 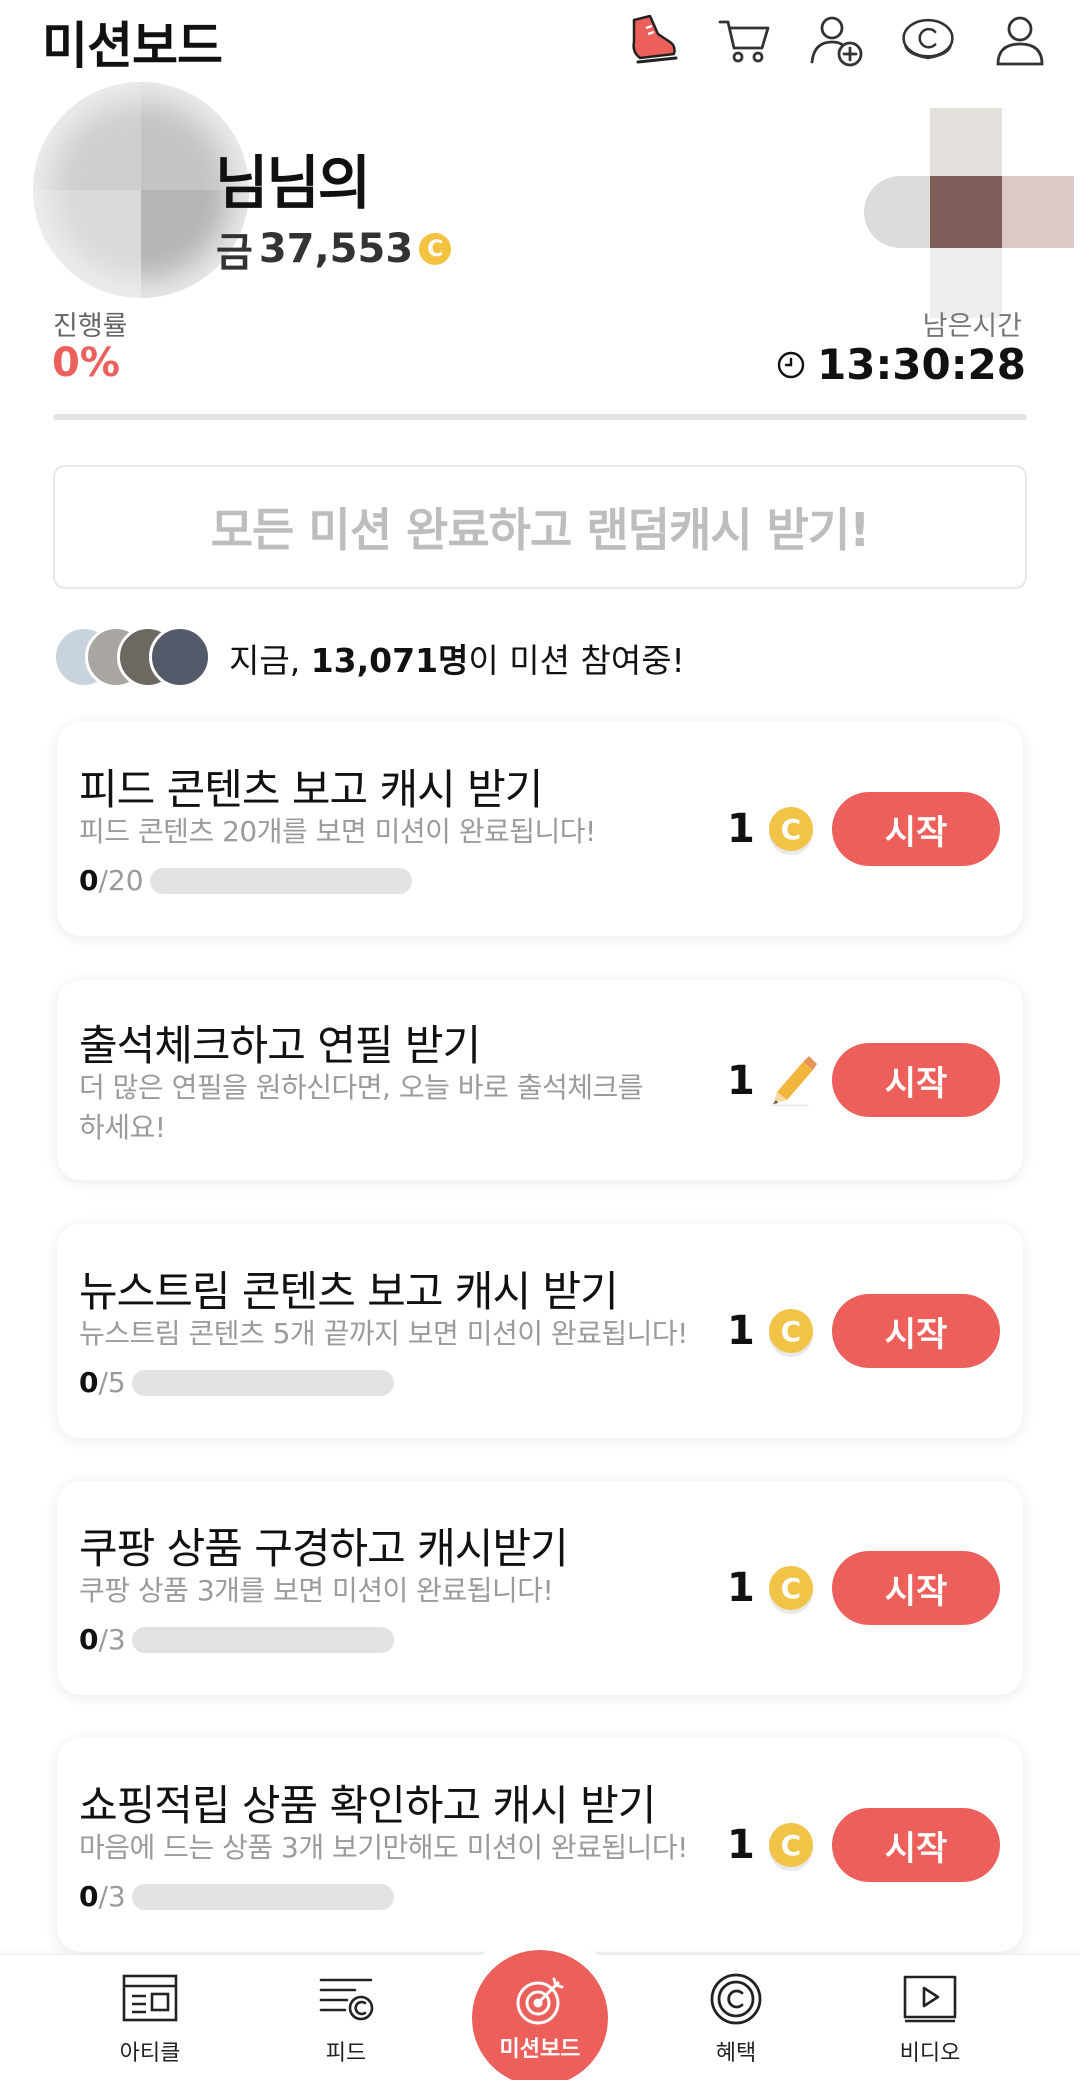 I want to click on mission-title: 피드 콘텐츠 보고 캐시 받기, so click(x=311, y=789).